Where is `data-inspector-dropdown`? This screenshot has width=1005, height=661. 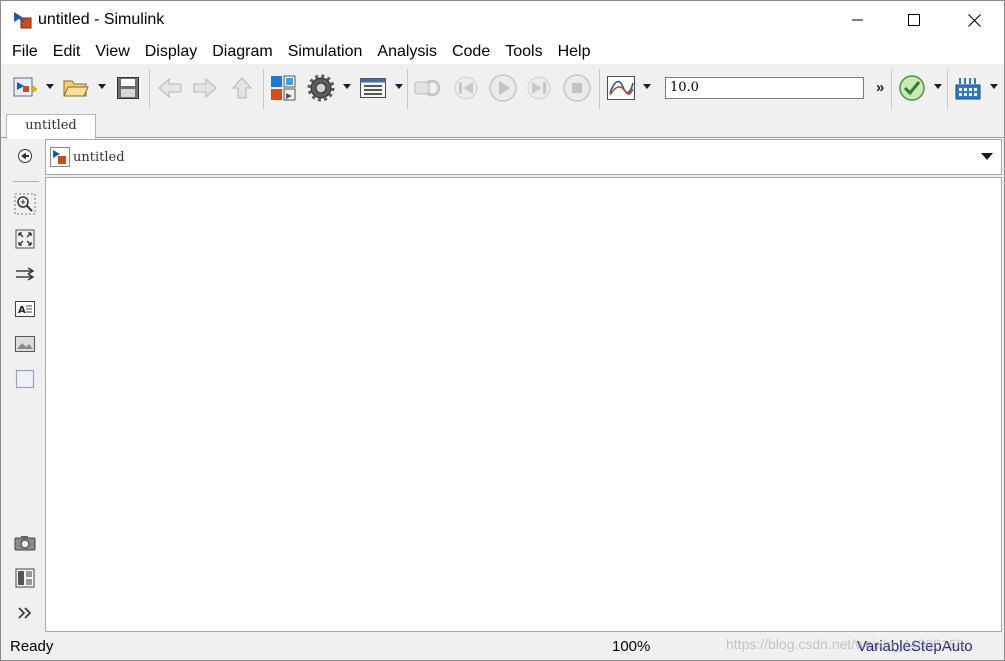 data-inspector-dropdown is located at coordinates (647, 86).